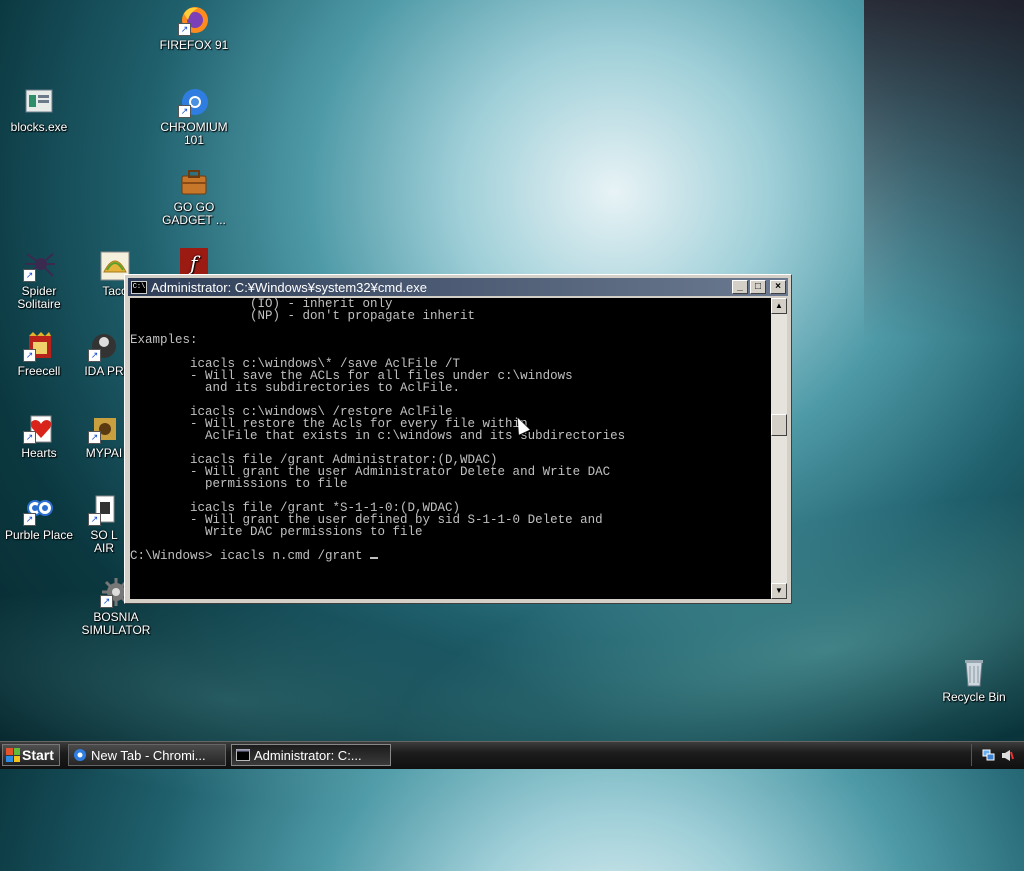 The height and width of the screenshot is (871, 1024). I want to click on ida-icon: ↗, so click(104, 346).